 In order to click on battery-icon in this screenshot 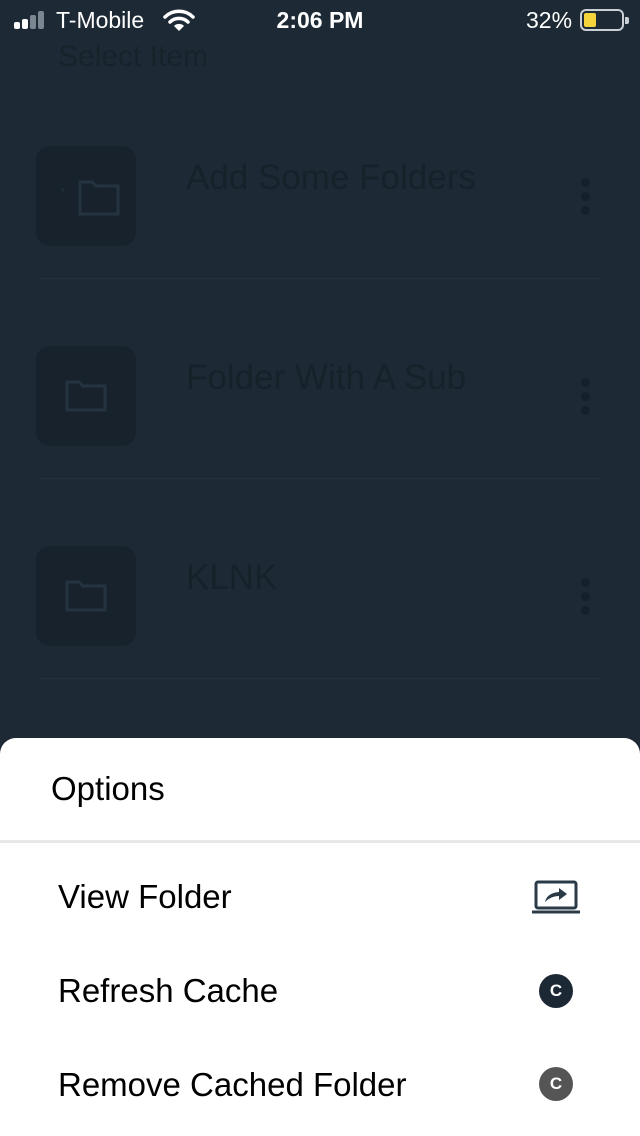, I will do `click(604, 20)`.